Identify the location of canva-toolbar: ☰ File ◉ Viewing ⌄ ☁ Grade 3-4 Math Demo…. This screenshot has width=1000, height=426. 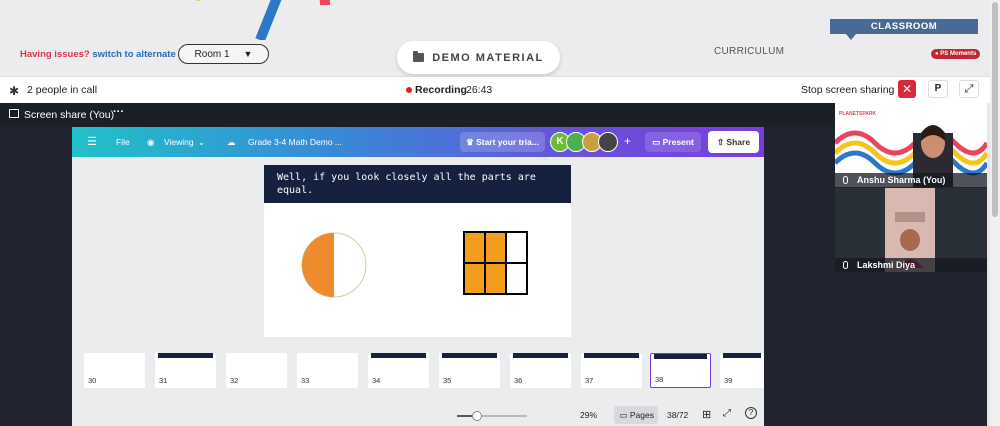
(418, 142).